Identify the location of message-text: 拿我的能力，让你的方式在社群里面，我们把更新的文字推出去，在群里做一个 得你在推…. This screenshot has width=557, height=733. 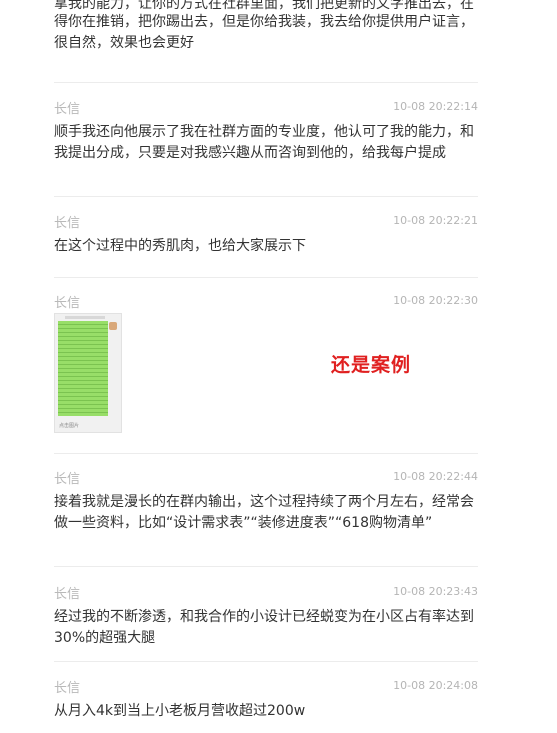
(266, 27).